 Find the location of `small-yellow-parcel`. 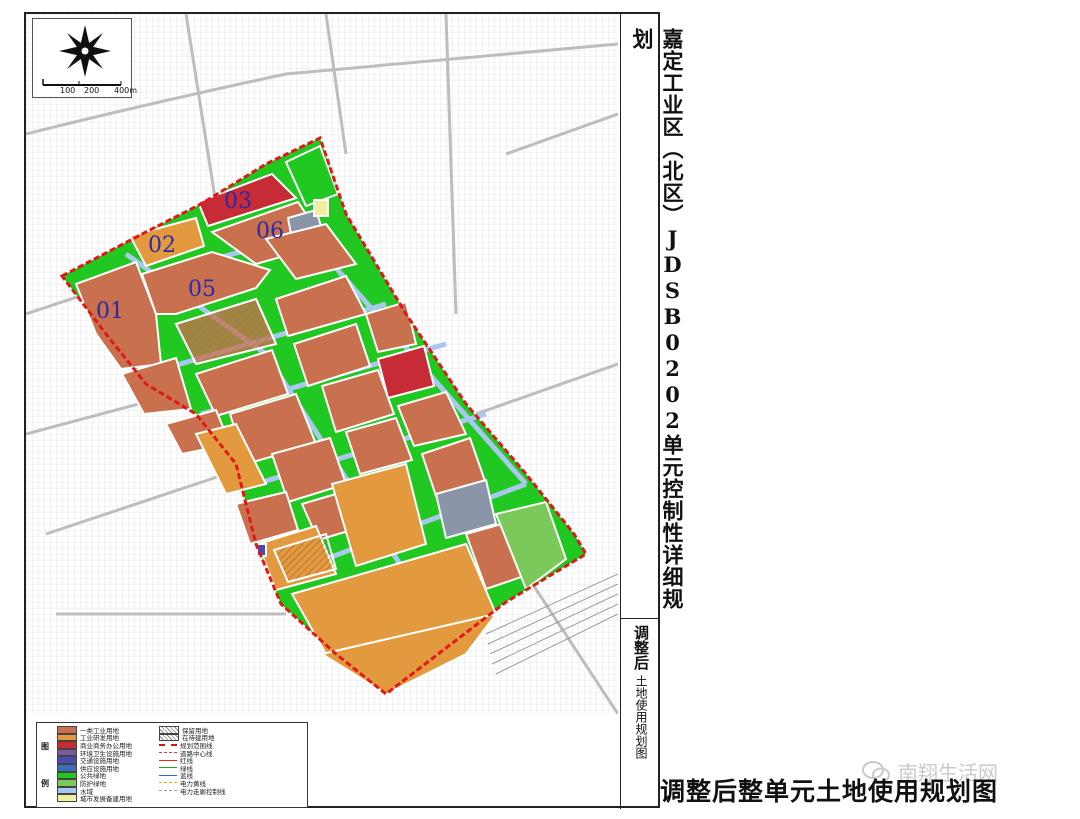

small-yellow-parcel is located at coordinates (321, 208).